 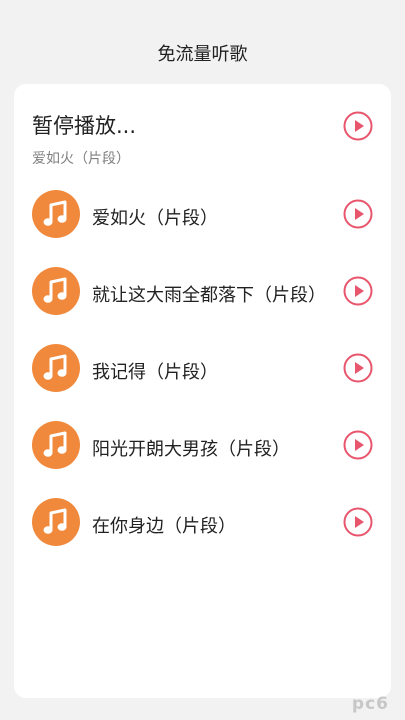 What do you see at coordinates (81, 159) in the screenshot?
I see `now-playing-song: 爱如火（片段）` at bounding box center [81, 159].